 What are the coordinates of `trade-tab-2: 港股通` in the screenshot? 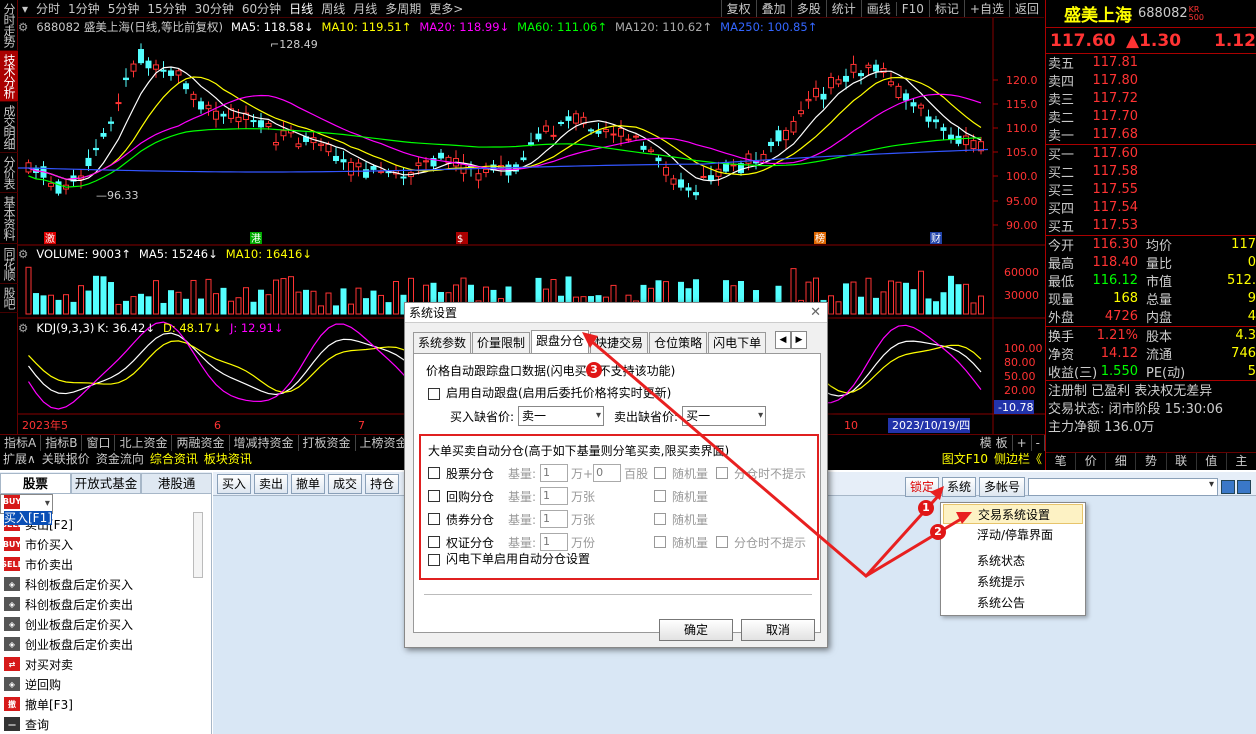 It's located at (177, 483).